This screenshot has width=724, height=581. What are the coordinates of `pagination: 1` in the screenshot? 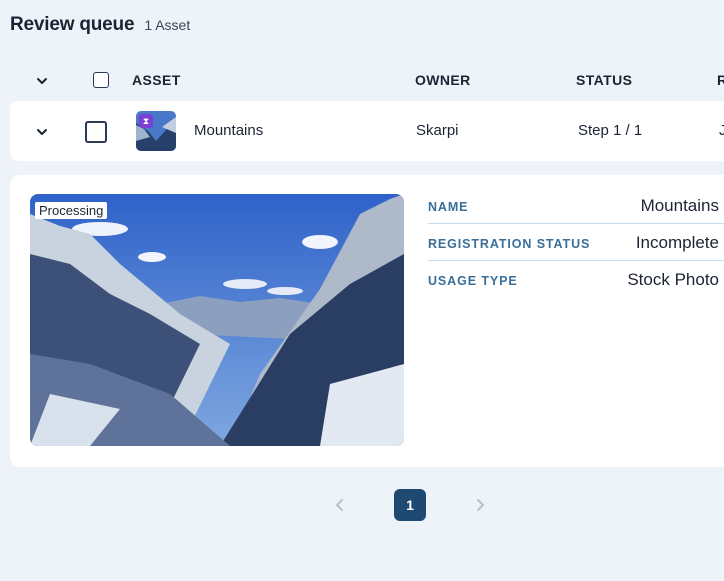 It's located at (362, 505).